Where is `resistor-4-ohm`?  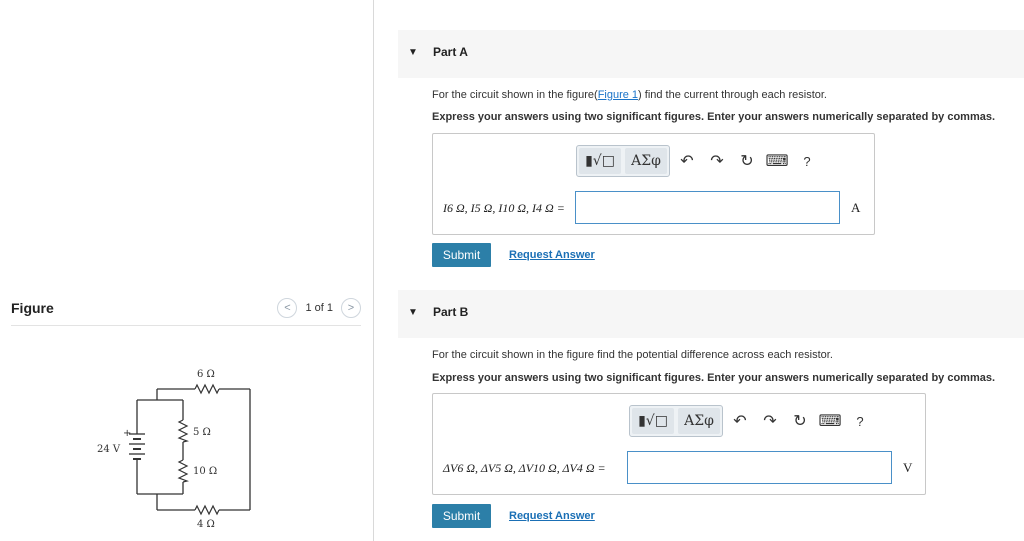 resistor-4-ohm is located at coordinates (207, 510).